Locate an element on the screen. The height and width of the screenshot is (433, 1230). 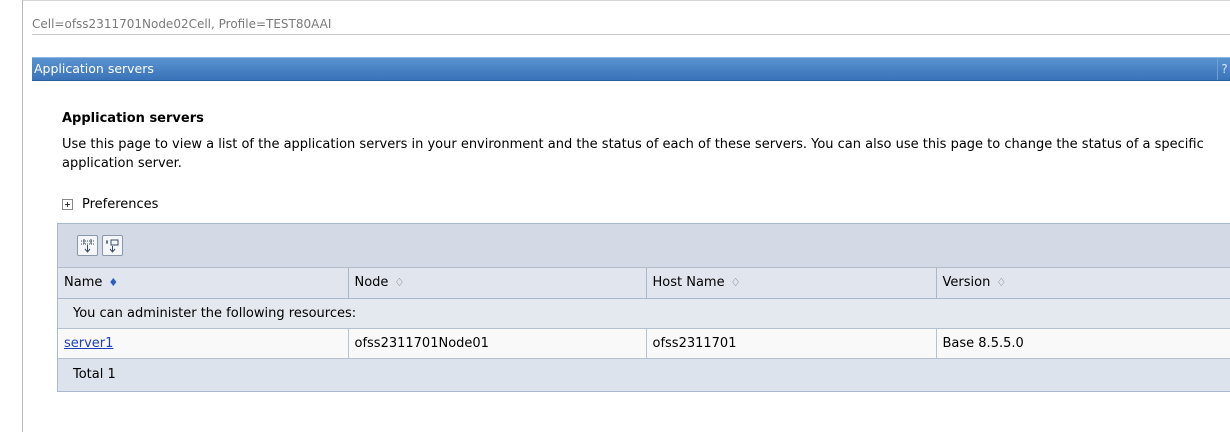
column-header-node: Node ♢ is located at coordinates (497, 283).